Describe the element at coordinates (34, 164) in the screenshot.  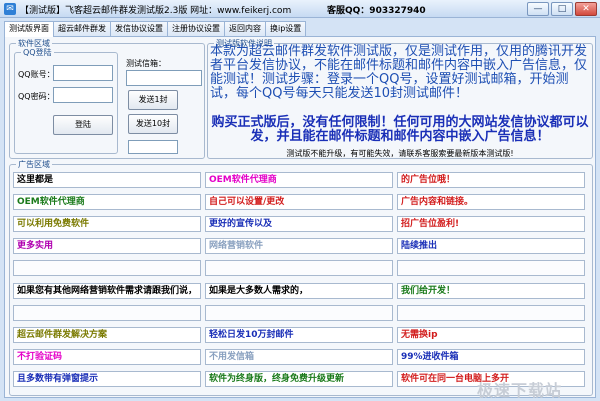
I see `ad-group-title: 广告区域` at that location.